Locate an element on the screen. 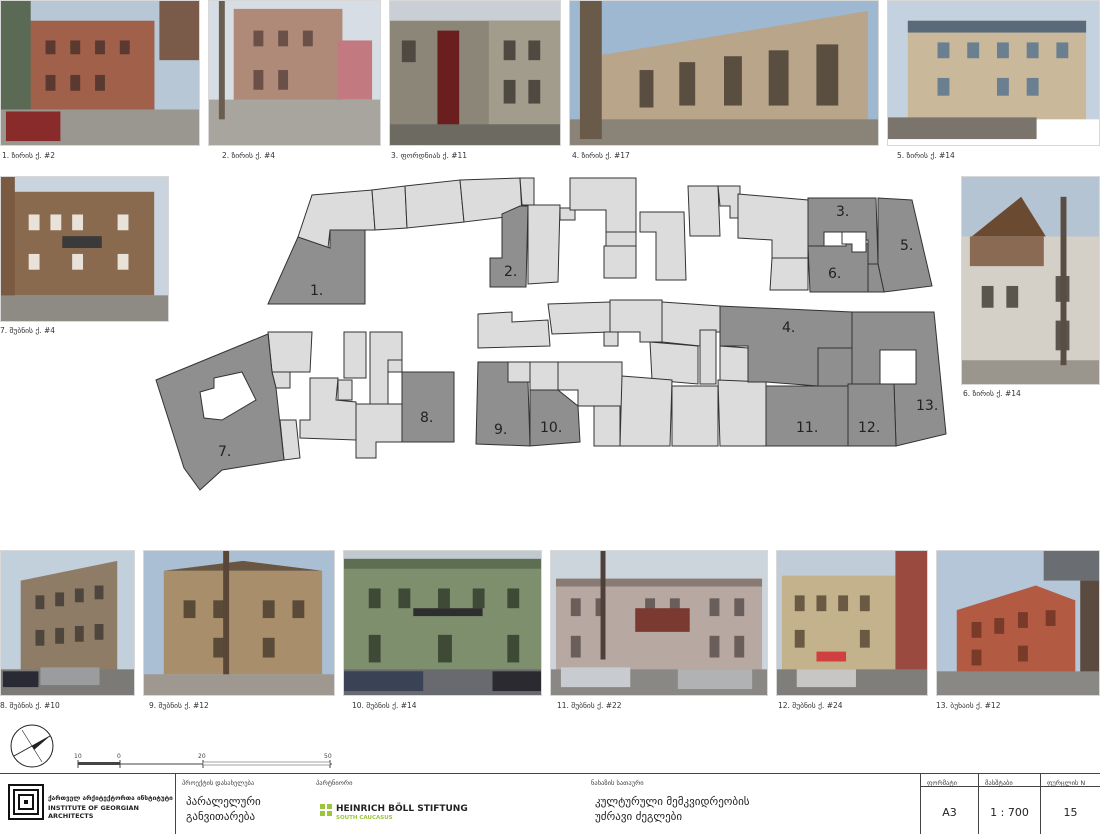 This screenshot has width=1100, height=834. photo-caption-5: 5. ზირის ქ. #14 is located at coordinates (926, 155).